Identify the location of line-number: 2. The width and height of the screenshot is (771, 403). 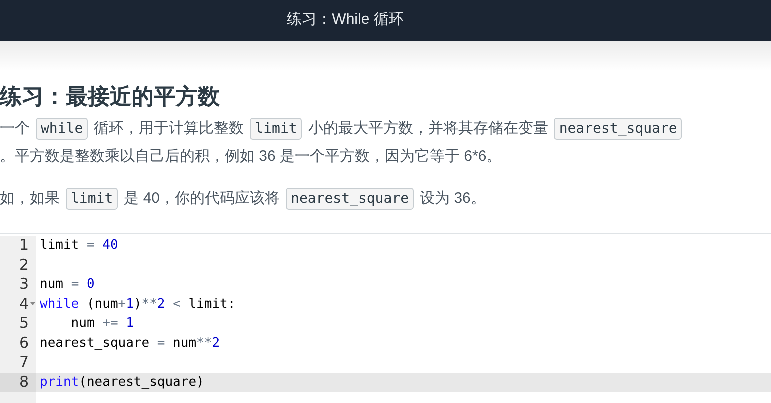
(24, 265).